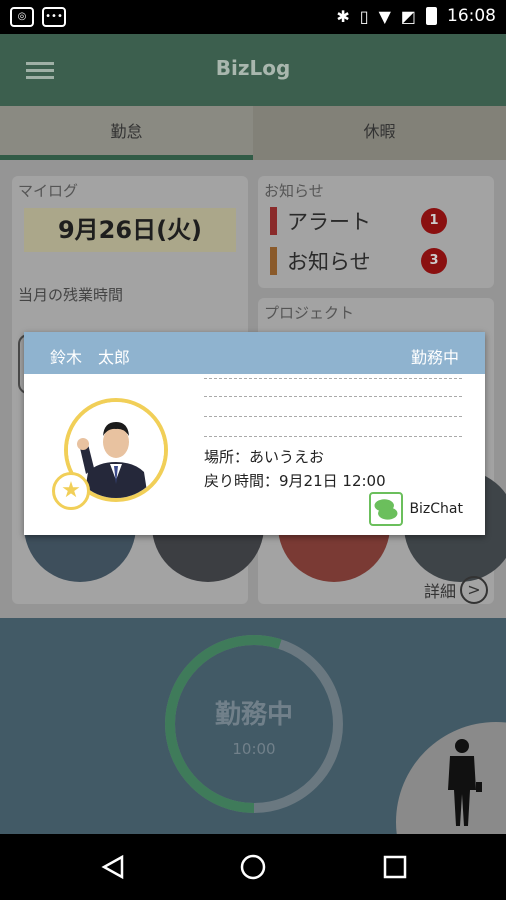  What do you see at coordinates (71, 491) in the screenshot?
I see `star-icon: ★` at bounding box center [71, 491].